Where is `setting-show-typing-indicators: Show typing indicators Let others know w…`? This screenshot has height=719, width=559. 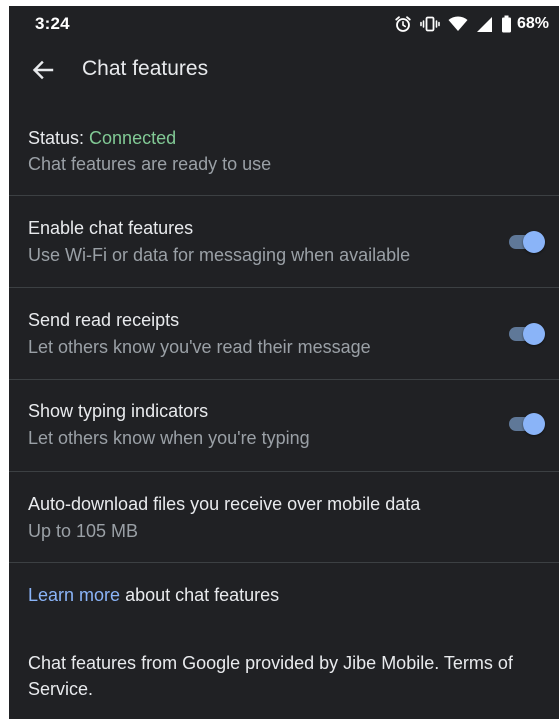 setting-show-typing-indicators: Show typing indicators Let others know w… is located at coordinates (284, 425).